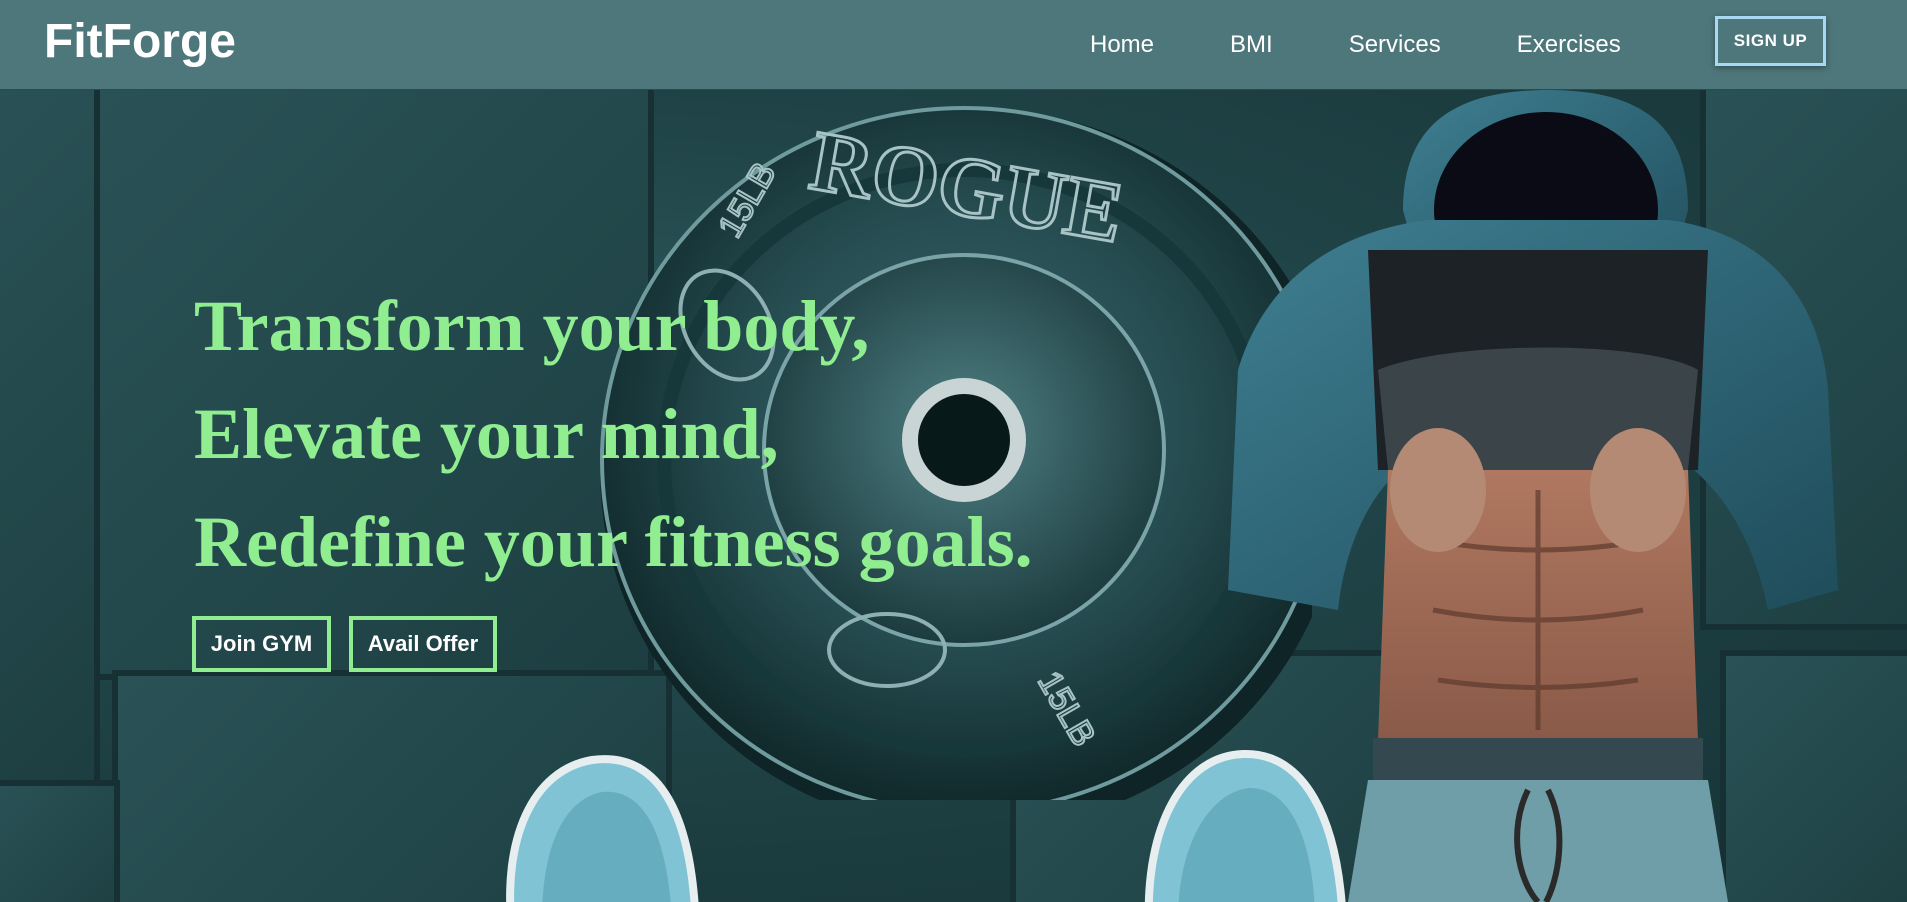 The height and width of the screenshot is (902, 1907). I want to click on headline-line-3: Redefine your fitness goals., so click(613, 542).